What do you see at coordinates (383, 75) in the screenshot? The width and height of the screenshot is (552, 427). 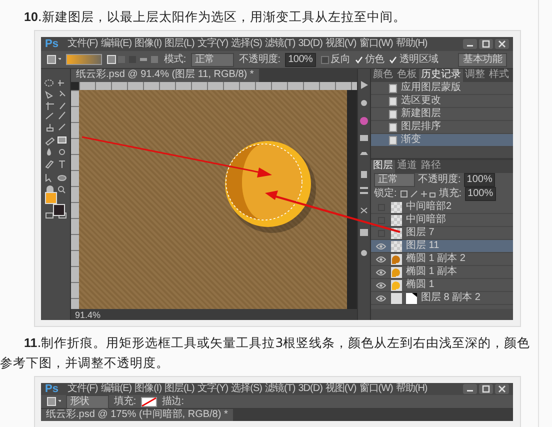 I see `panel-tab: 颜色` at bounding box center [383, 75].